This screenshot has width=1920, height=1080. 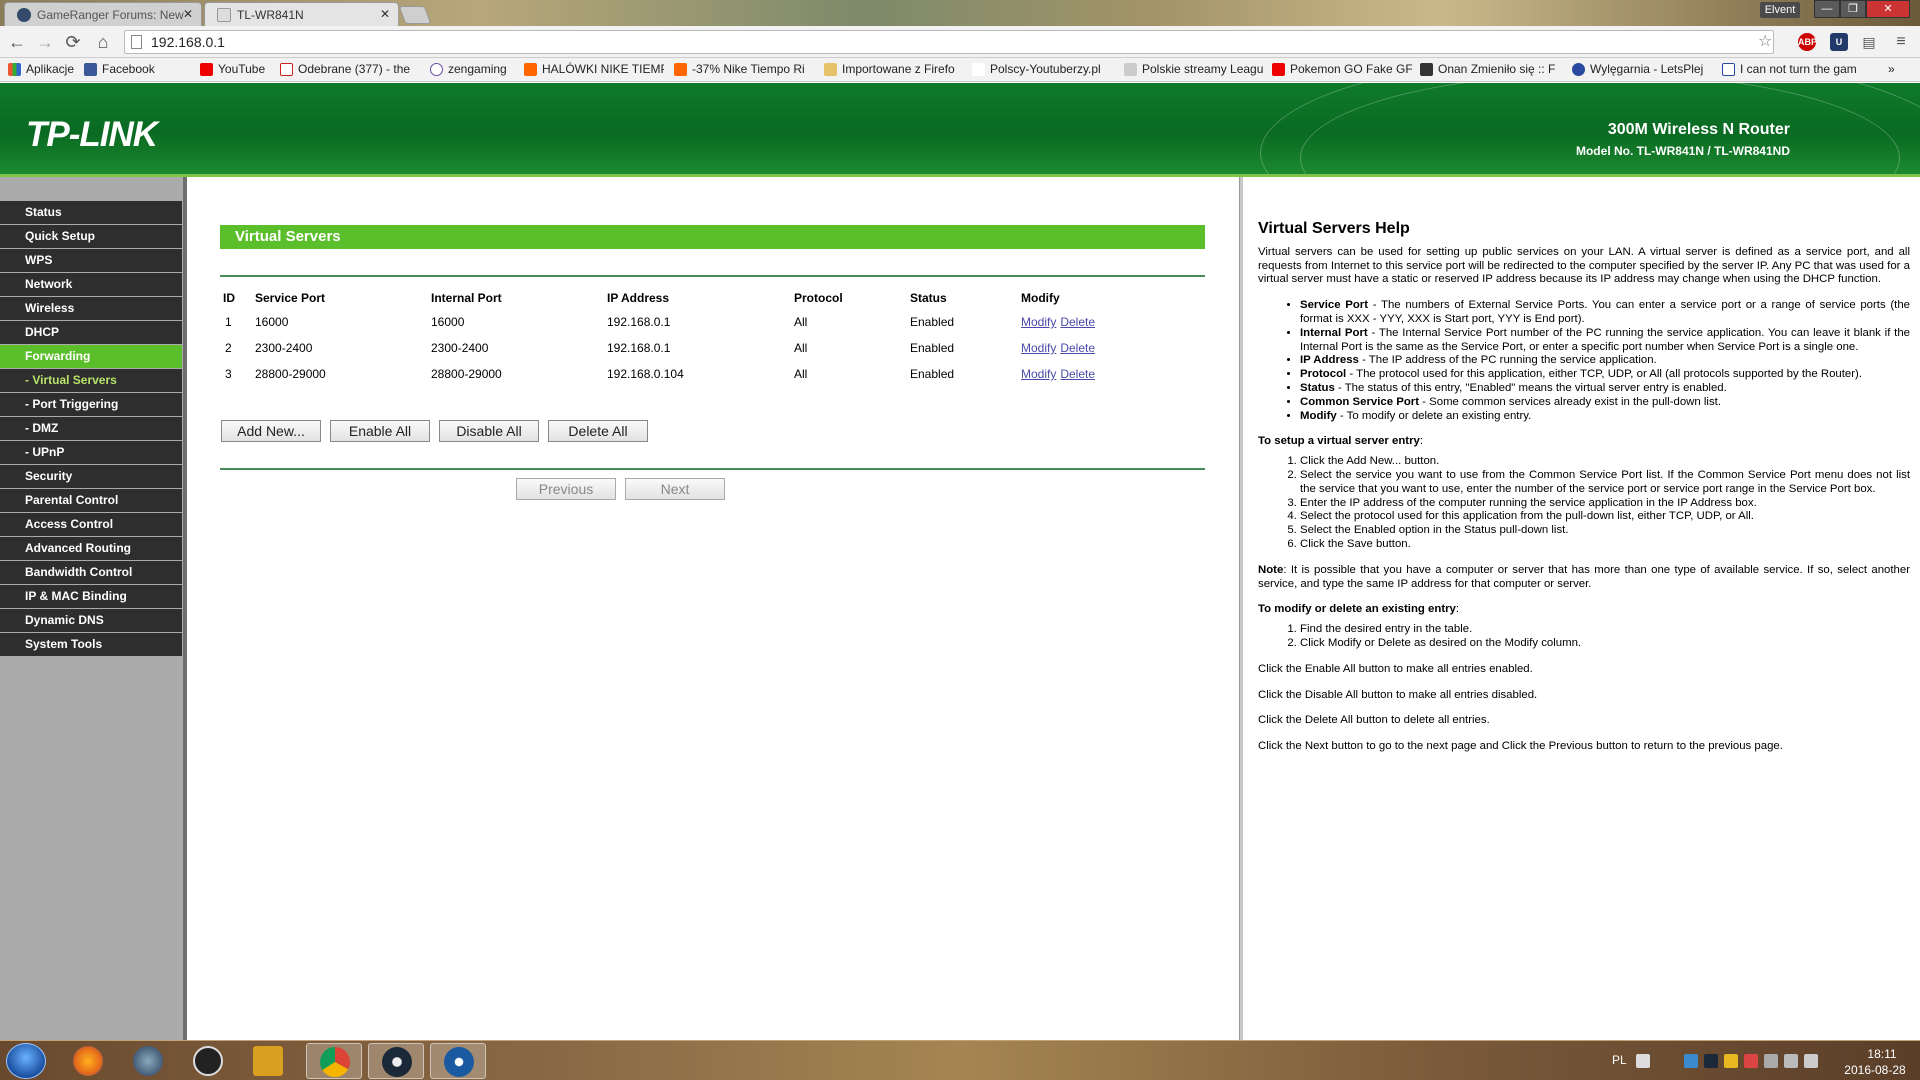 What do you see at coordinates (530, 69) in the screenshot?
I see `allegro-icon` at bounding box center [530, 69].